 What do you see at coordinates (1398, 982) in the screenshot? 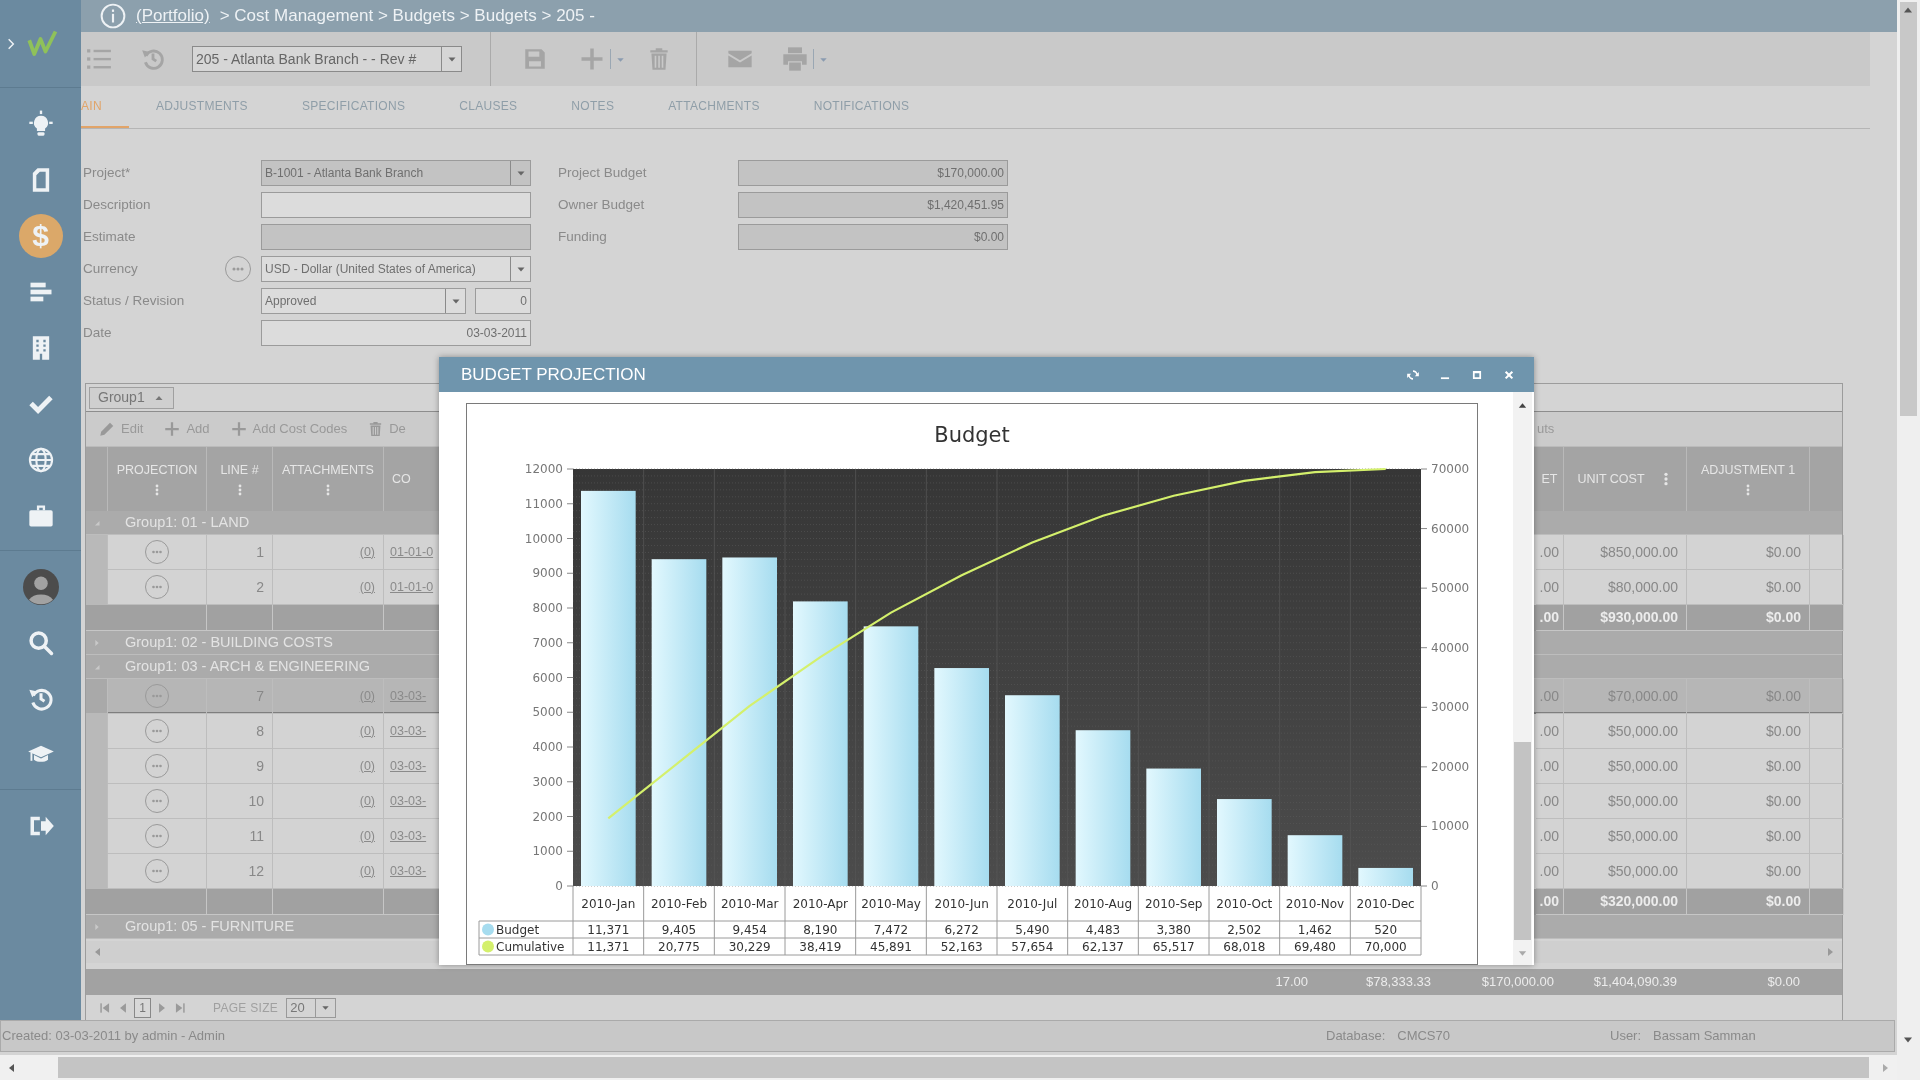
I see `total-cell-text: $78,333.33` at bounding box center [1398, 982].